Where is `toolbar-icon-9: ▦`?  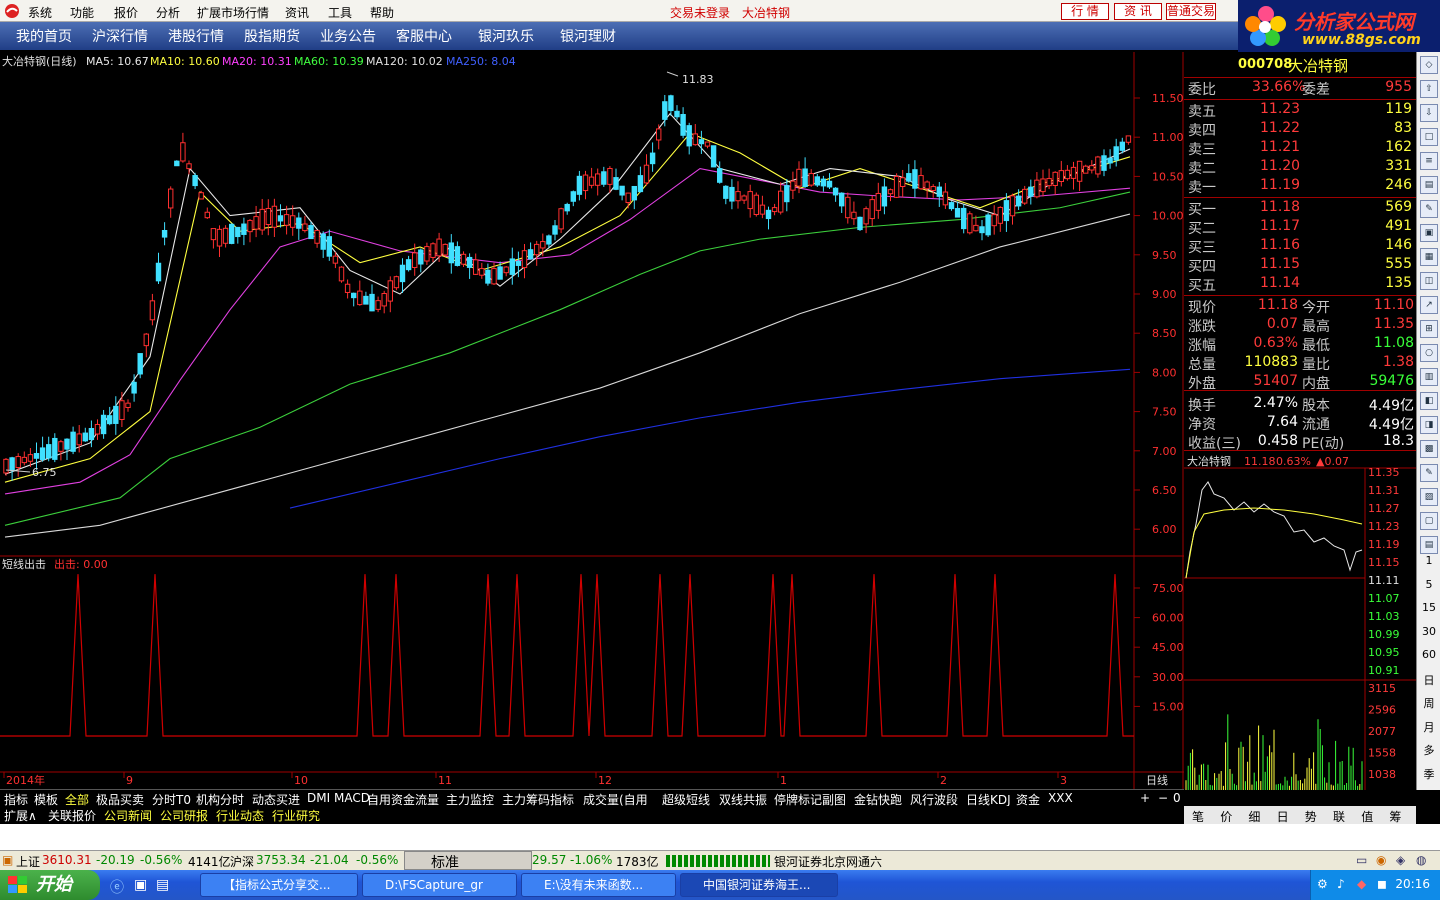
toolbar-icon-9: ▦ is located at coordinates (1429, 257).